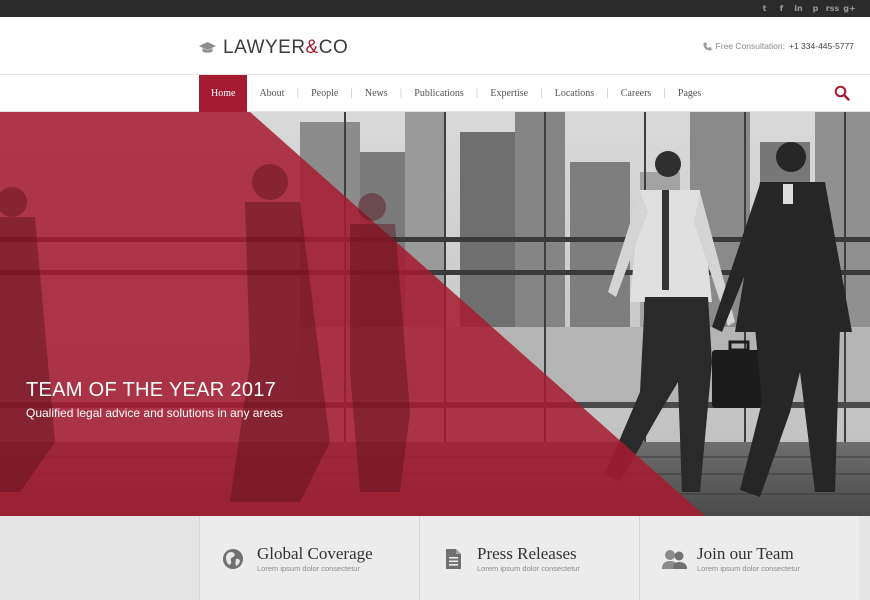  I want to click on google-plus-icon: g+, so click(849, 8).